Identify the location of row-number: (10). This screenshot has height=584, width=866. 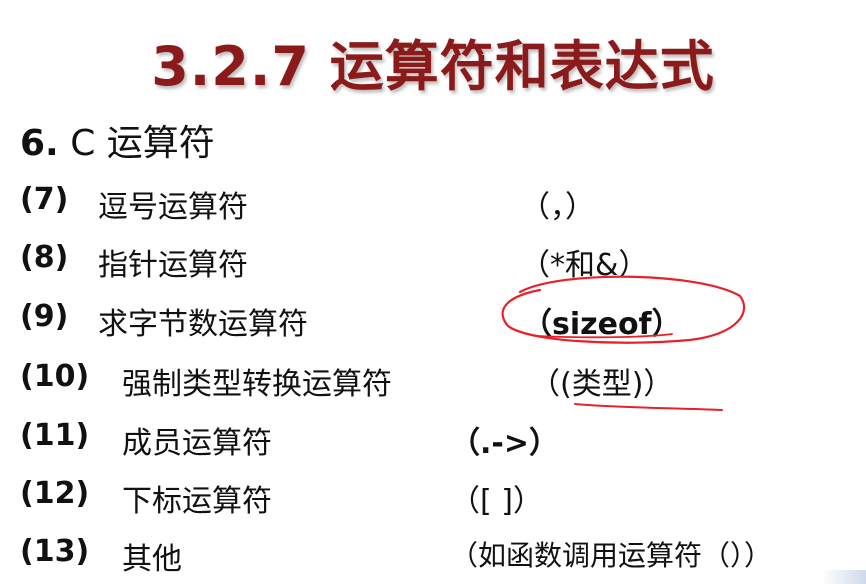
(55, 376).